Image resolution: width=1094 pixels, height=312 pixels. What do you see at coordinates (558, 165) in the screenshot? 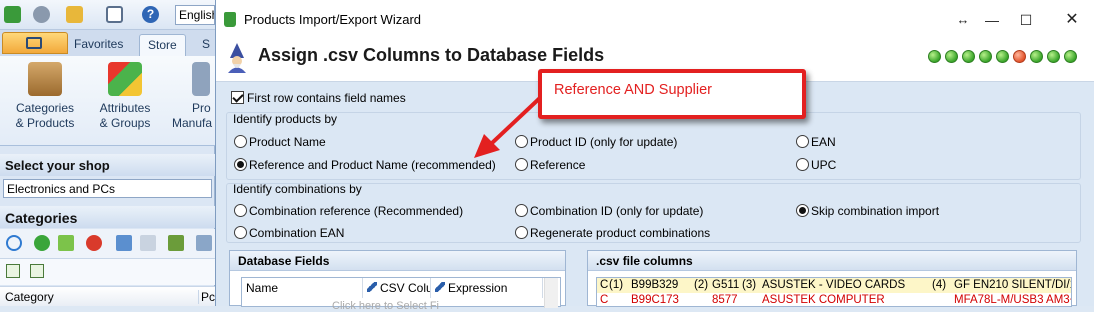
I see `radio-label: Reference` at bounding box center [558, 165].